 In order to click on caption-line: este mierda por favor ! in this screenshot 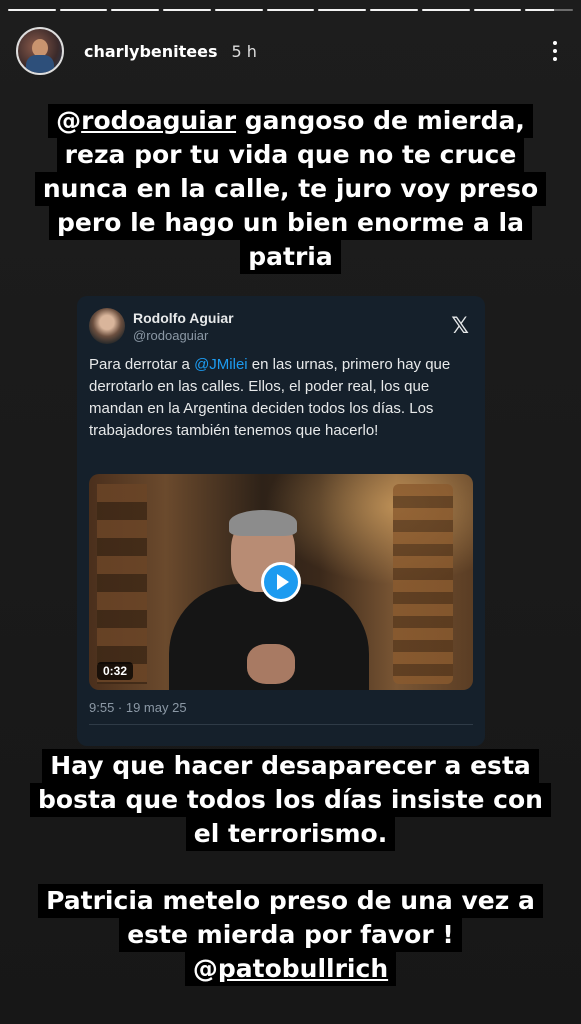, I will do `click(290, 935)`.